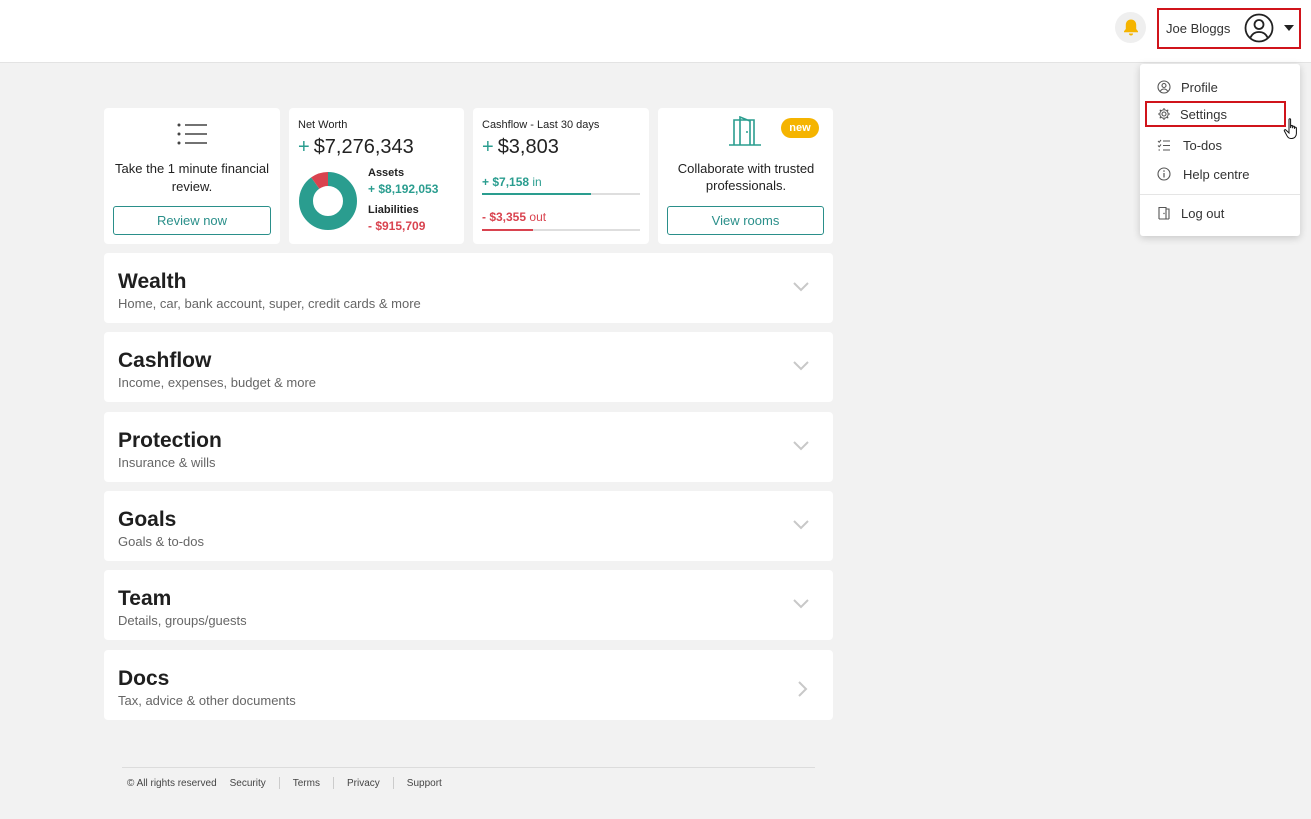 This screenshot has width=1311, height=819. Describe the element at coordinates (182, 620) in the screenshot. I see `section-subtitle: Details, groups/guests` at that location.